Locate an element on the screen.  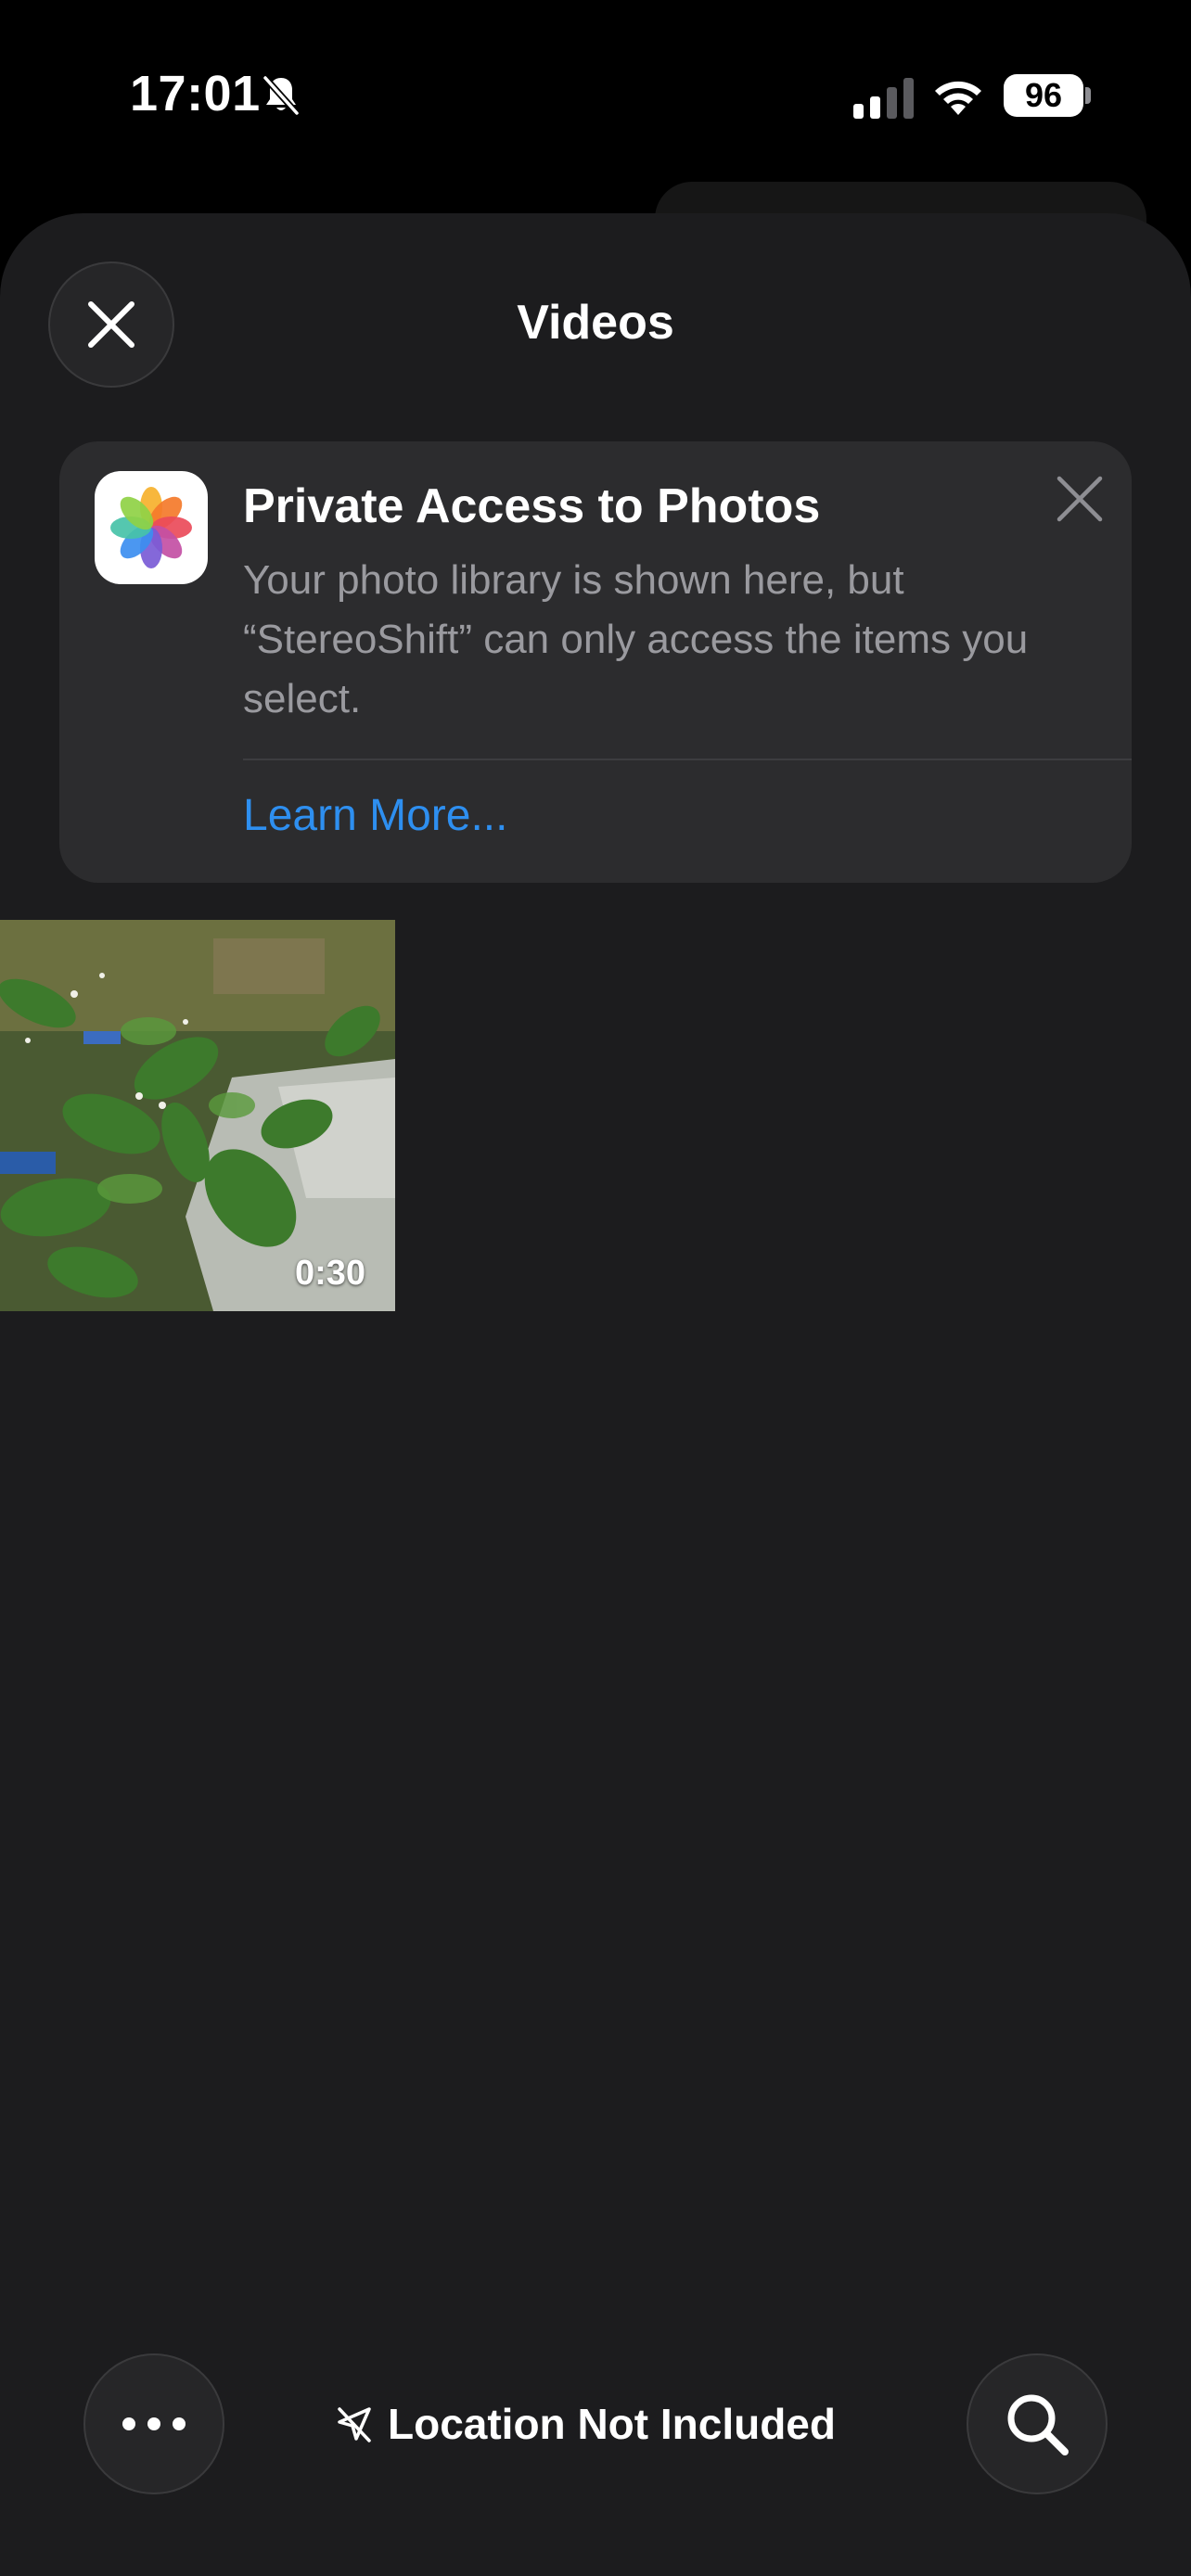
location-toggle: Location Not Included is located at coordinates (585, 2424).